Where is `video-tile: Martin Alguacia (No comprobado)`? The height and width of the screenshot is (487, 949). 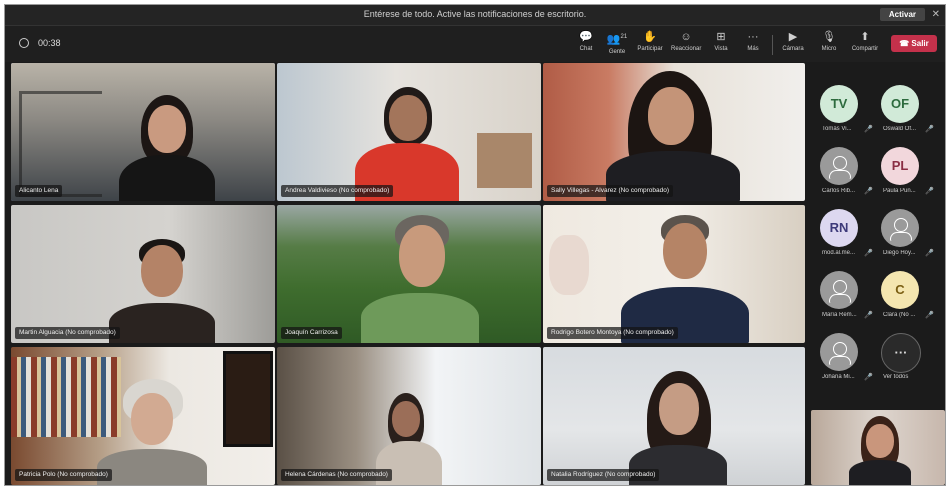
video-tile: Martin Alguacia (No comprobado) is located at coordinates (143, 274).